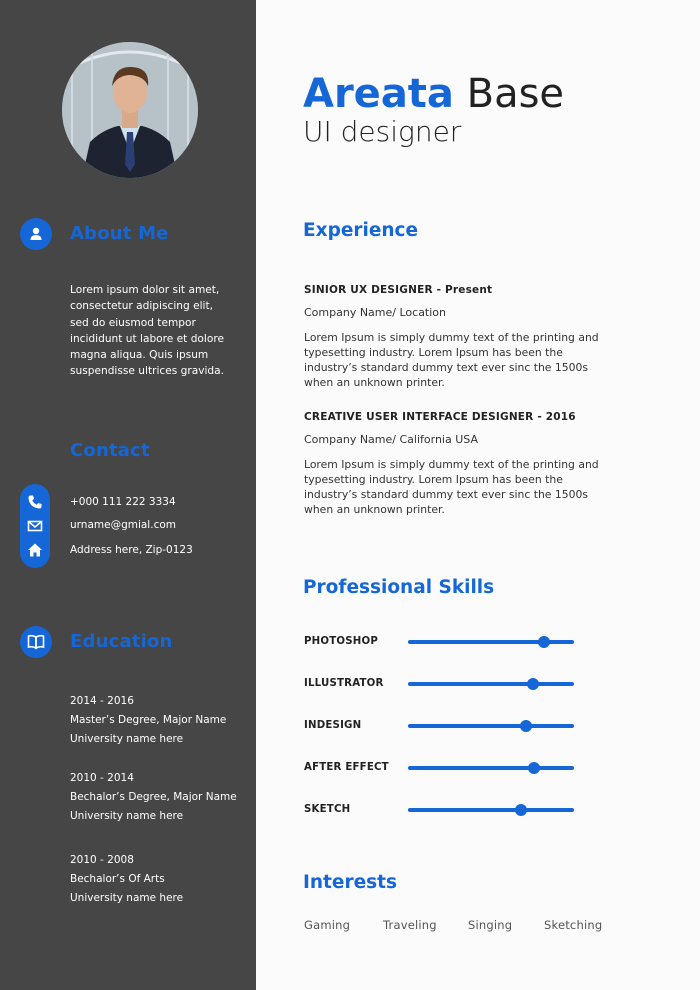 The image size is (700, 990). I want to click on avatar, so click(130, 110).